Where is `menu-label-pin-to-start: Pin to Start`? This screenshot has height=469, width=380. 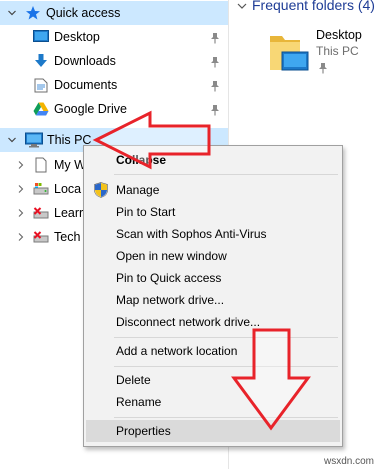 menu-label-pin-to-start: Pin to Start is located at coordinates (146, 212).